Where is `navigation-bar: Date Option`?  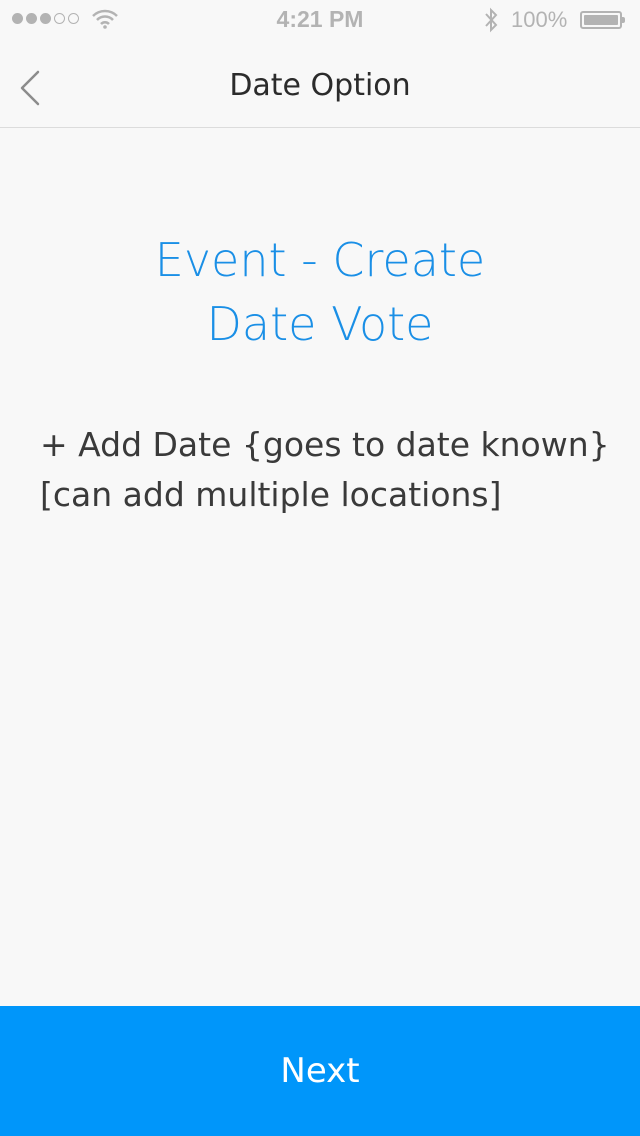
navigation-bar: Date Option is located at coordinates (320, 84).